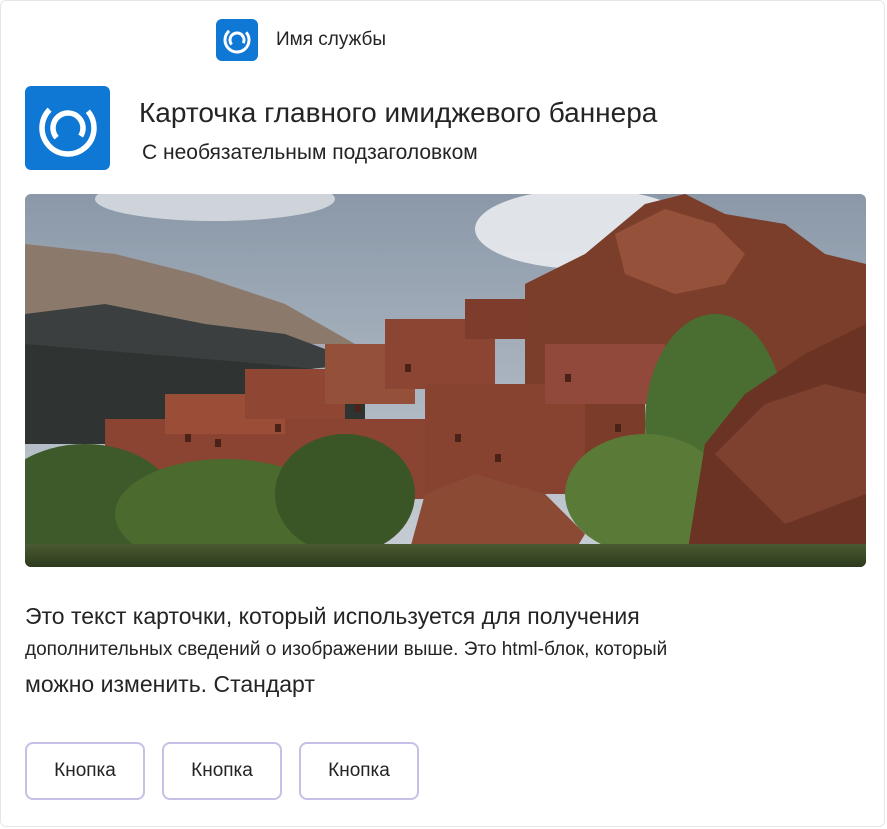 This screenshot has height=829, width=887. Describe the element at coordinates (398, 112) in the screenshot. I see `card-title: Карточка главного имиджевого баннера` at that location.